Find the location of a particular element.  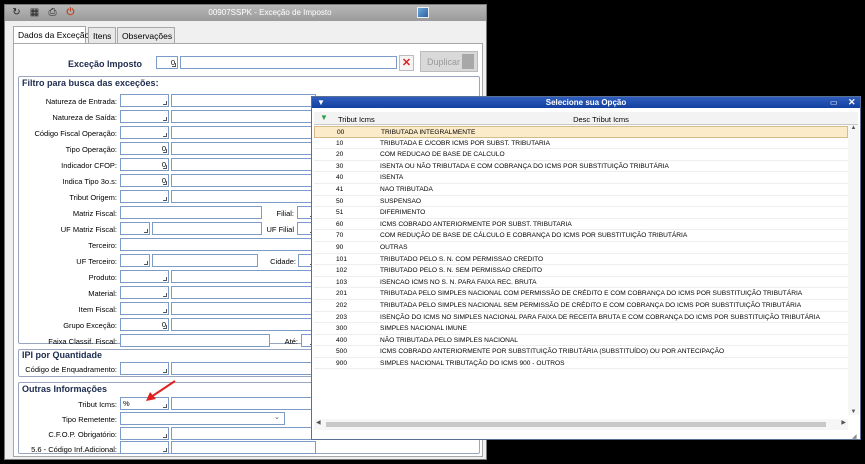

vertical-scrollbar: ▲ ▼ is located at coordinates (853, 270).